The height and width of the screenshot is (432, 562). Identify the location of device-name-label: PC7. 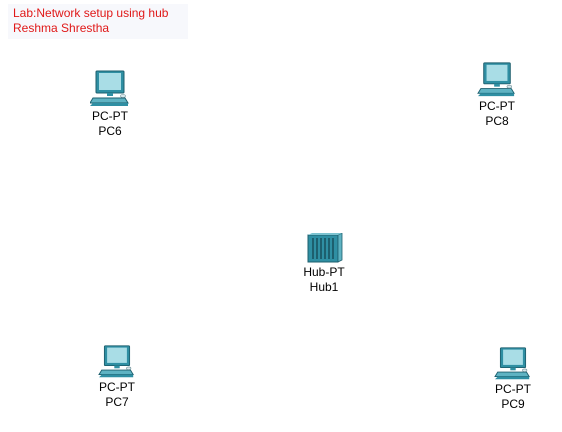
(117, 402).